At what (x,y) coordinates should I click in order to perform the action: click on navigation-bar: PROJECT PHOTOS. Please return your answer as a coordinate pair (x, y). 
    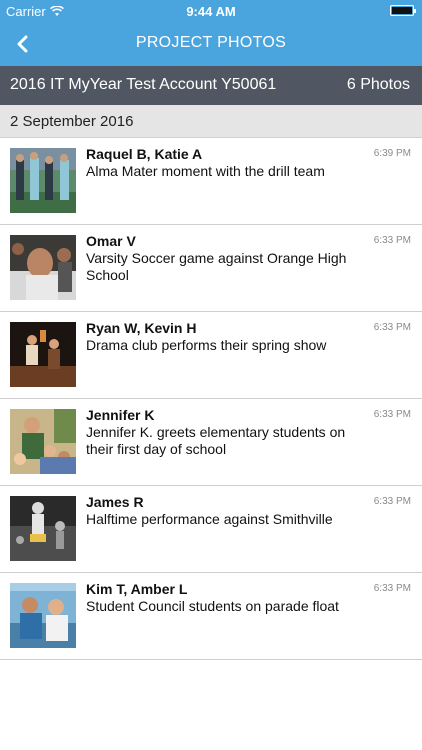
    Looking at the image, I should click on (211, 44).